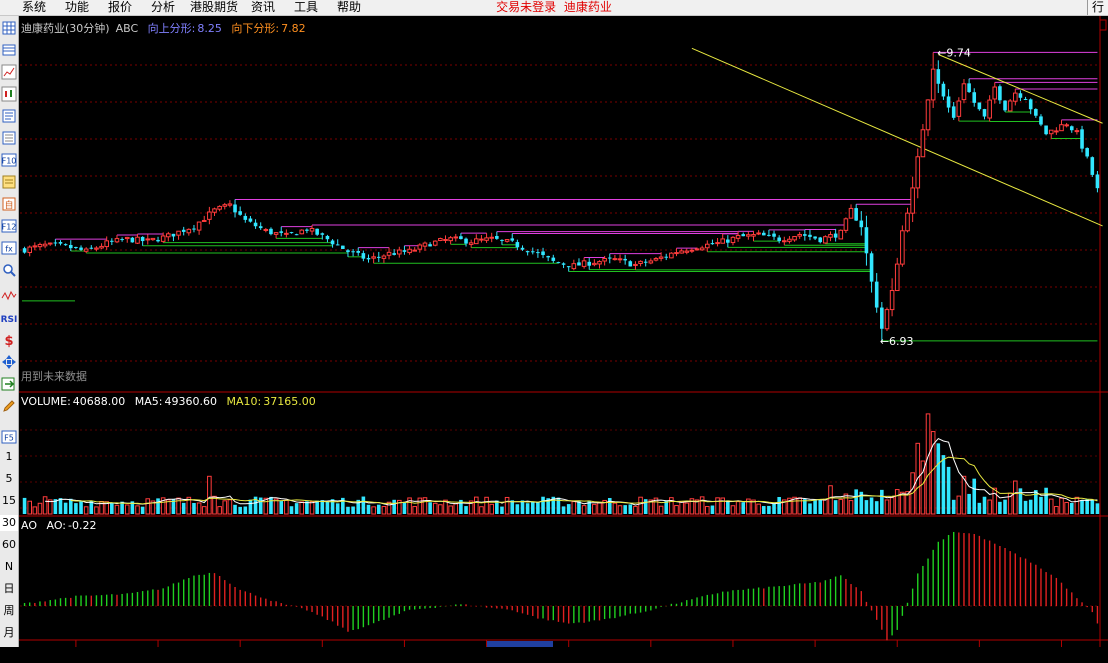 This screenshot has width=1108, height=663. Describe the element at coordinates (9, 182) in the screenshot. I see `notes-icon` at that location.